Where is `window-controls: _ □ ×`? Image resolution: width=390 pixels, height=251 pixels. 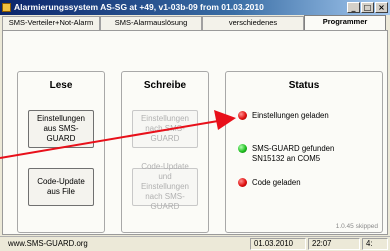 window-controls: _ □ × is located at coordinates (367, 7).